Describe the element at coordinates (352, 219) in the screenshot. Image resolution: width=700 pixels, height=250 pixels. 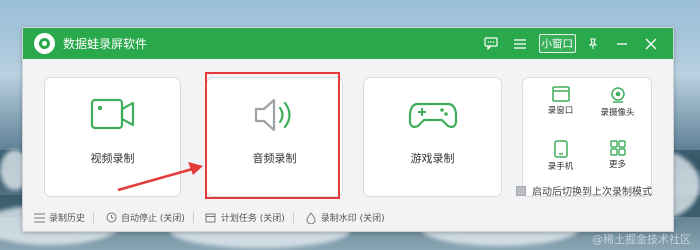
I see `watermark-label: 录制水印 (关闭)` at that location.